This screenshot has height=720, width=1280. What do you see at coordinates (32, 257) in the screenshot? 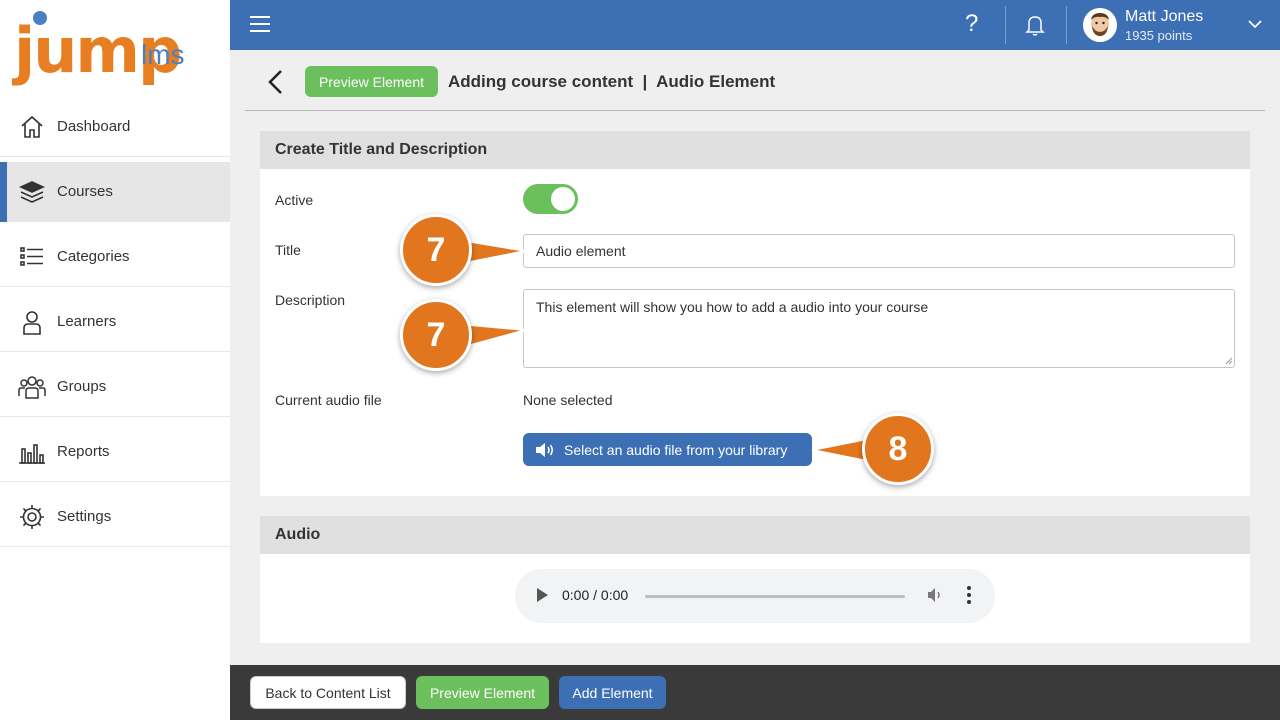
I see `list-icon` at bounding box center [32, 257].